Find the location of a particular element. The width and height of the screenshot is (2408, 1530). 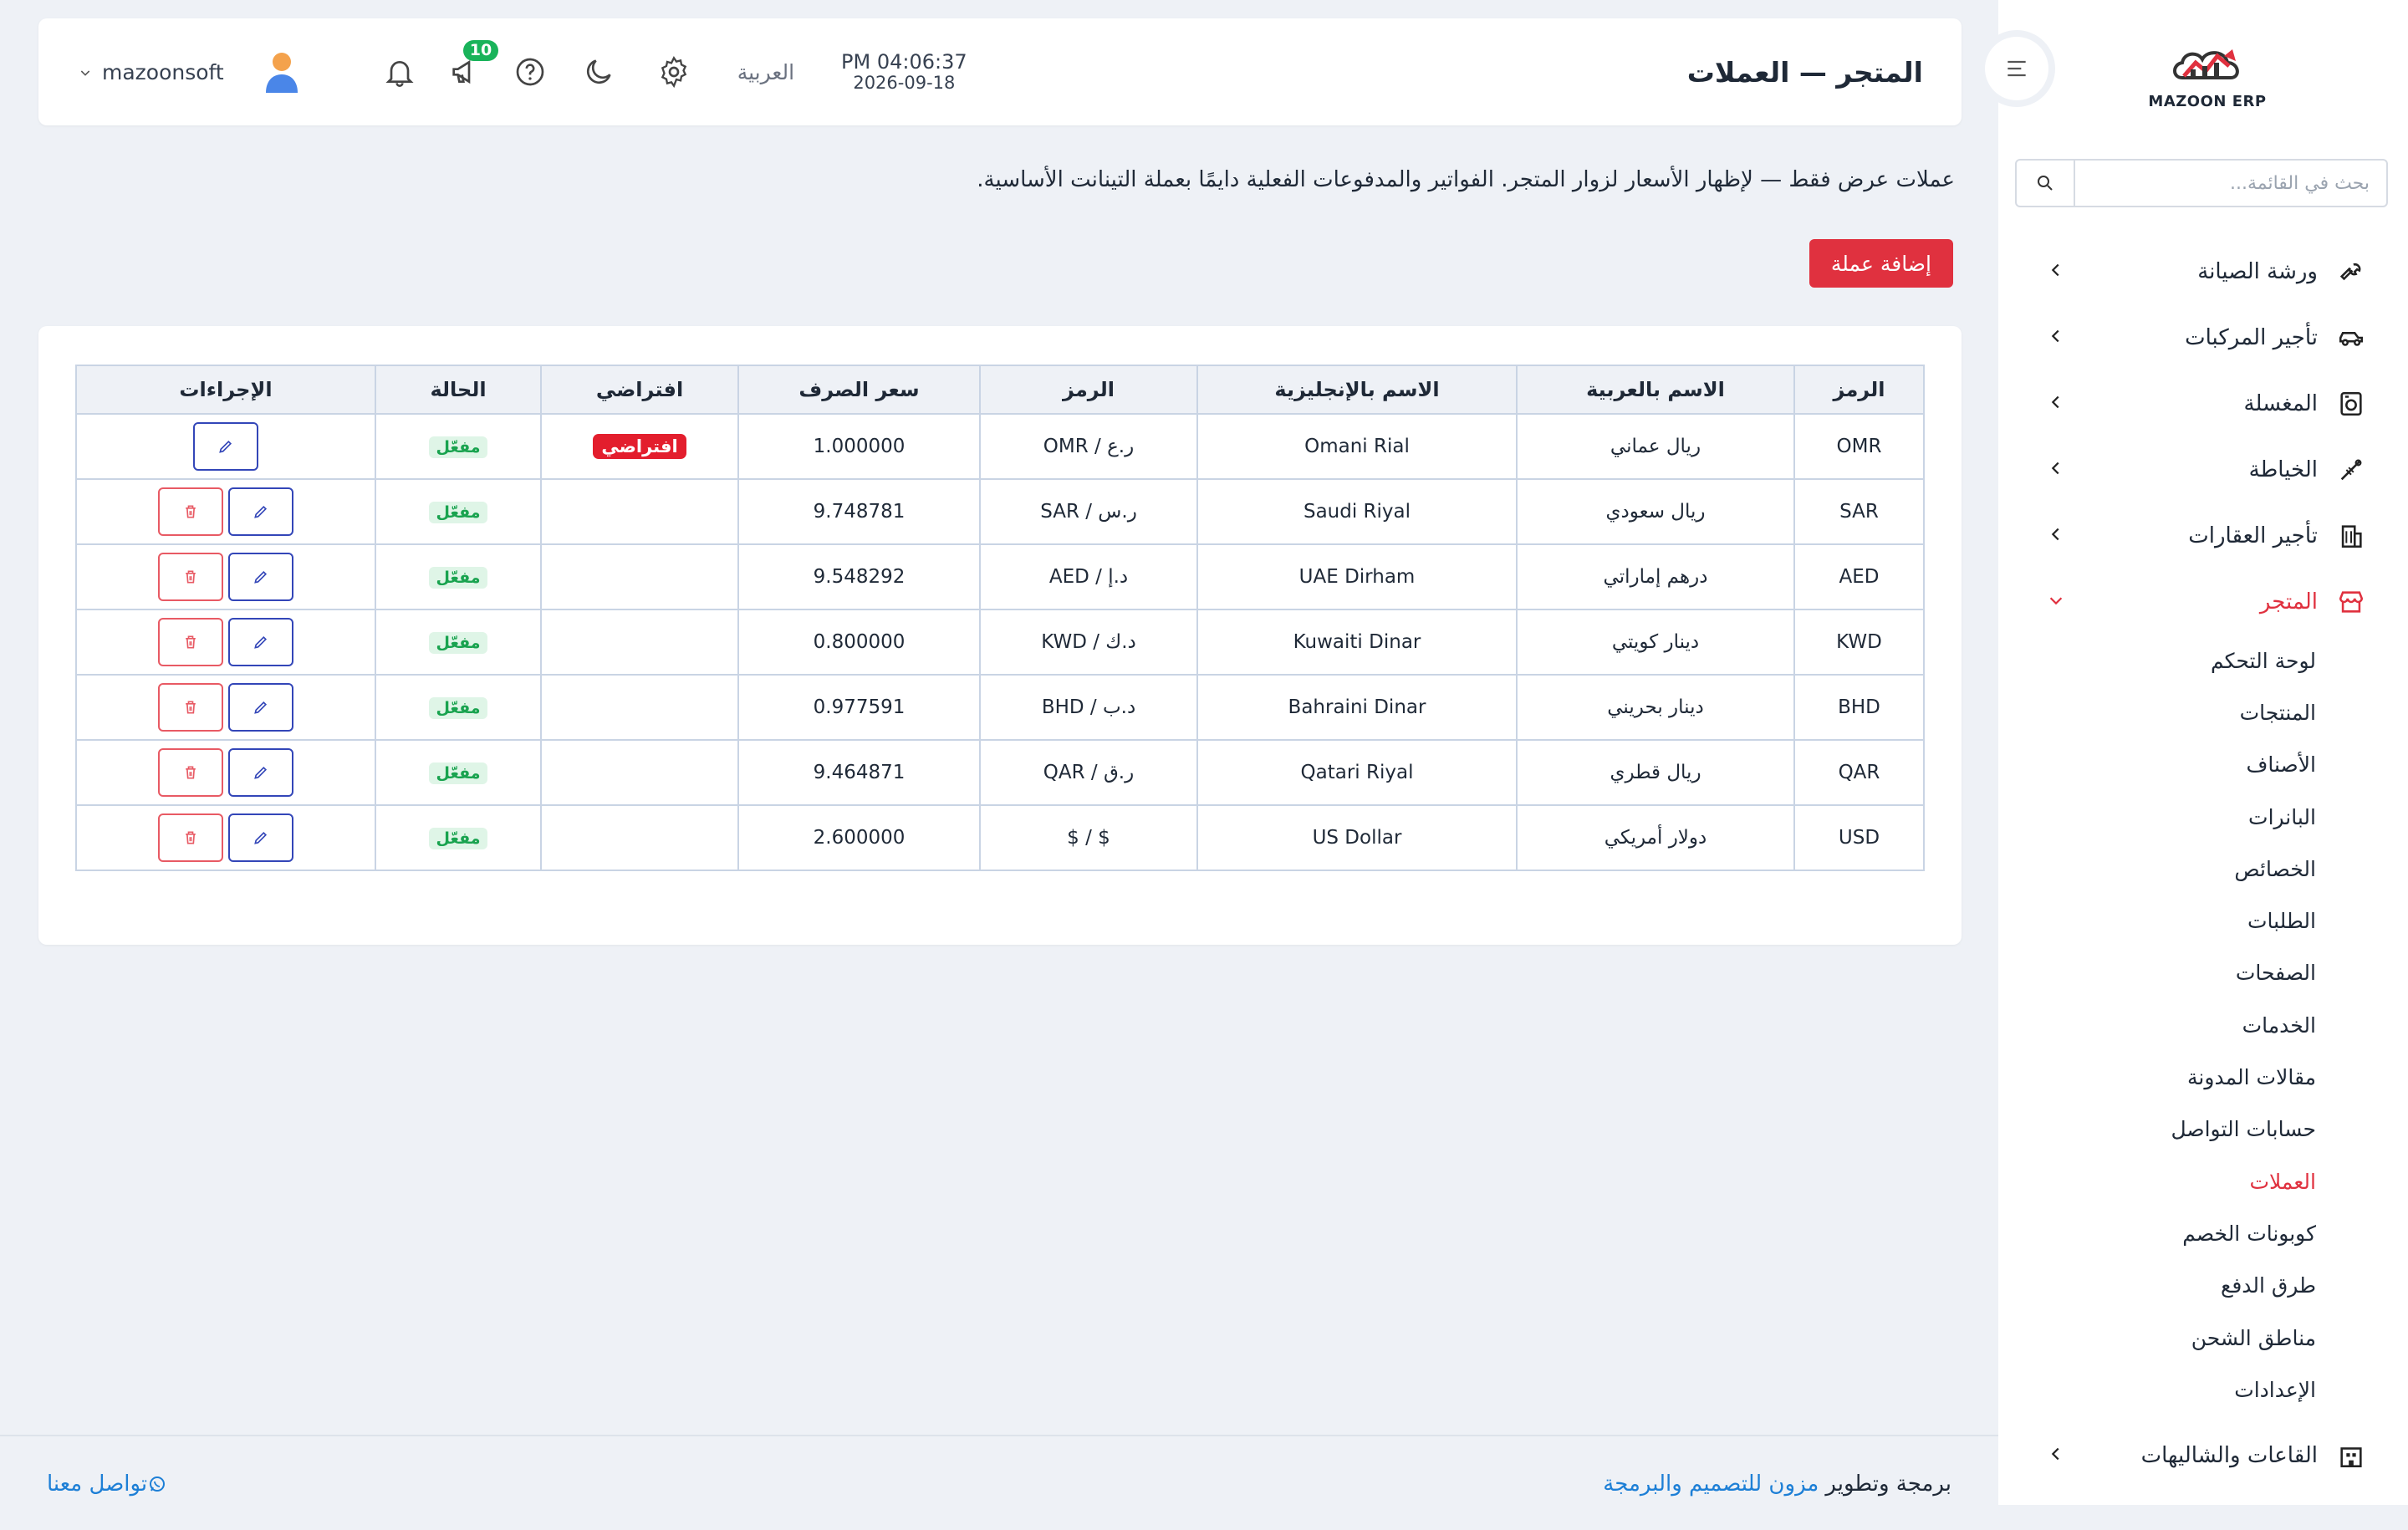

subitem-categories: الأصناف is located at coordinates (2157, 765).